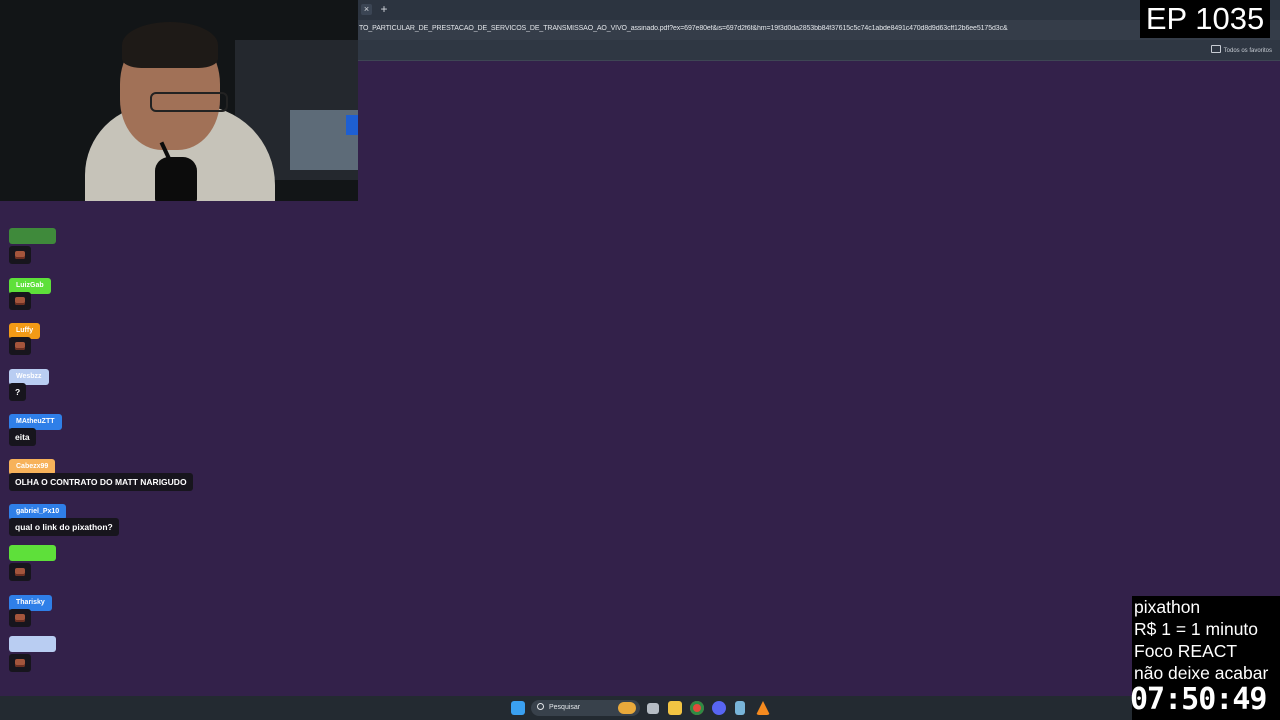 The image size is (1280, 720). Describe the element at coordinates (719, 708) in the screenshot. I see `discord-icon` at that location.